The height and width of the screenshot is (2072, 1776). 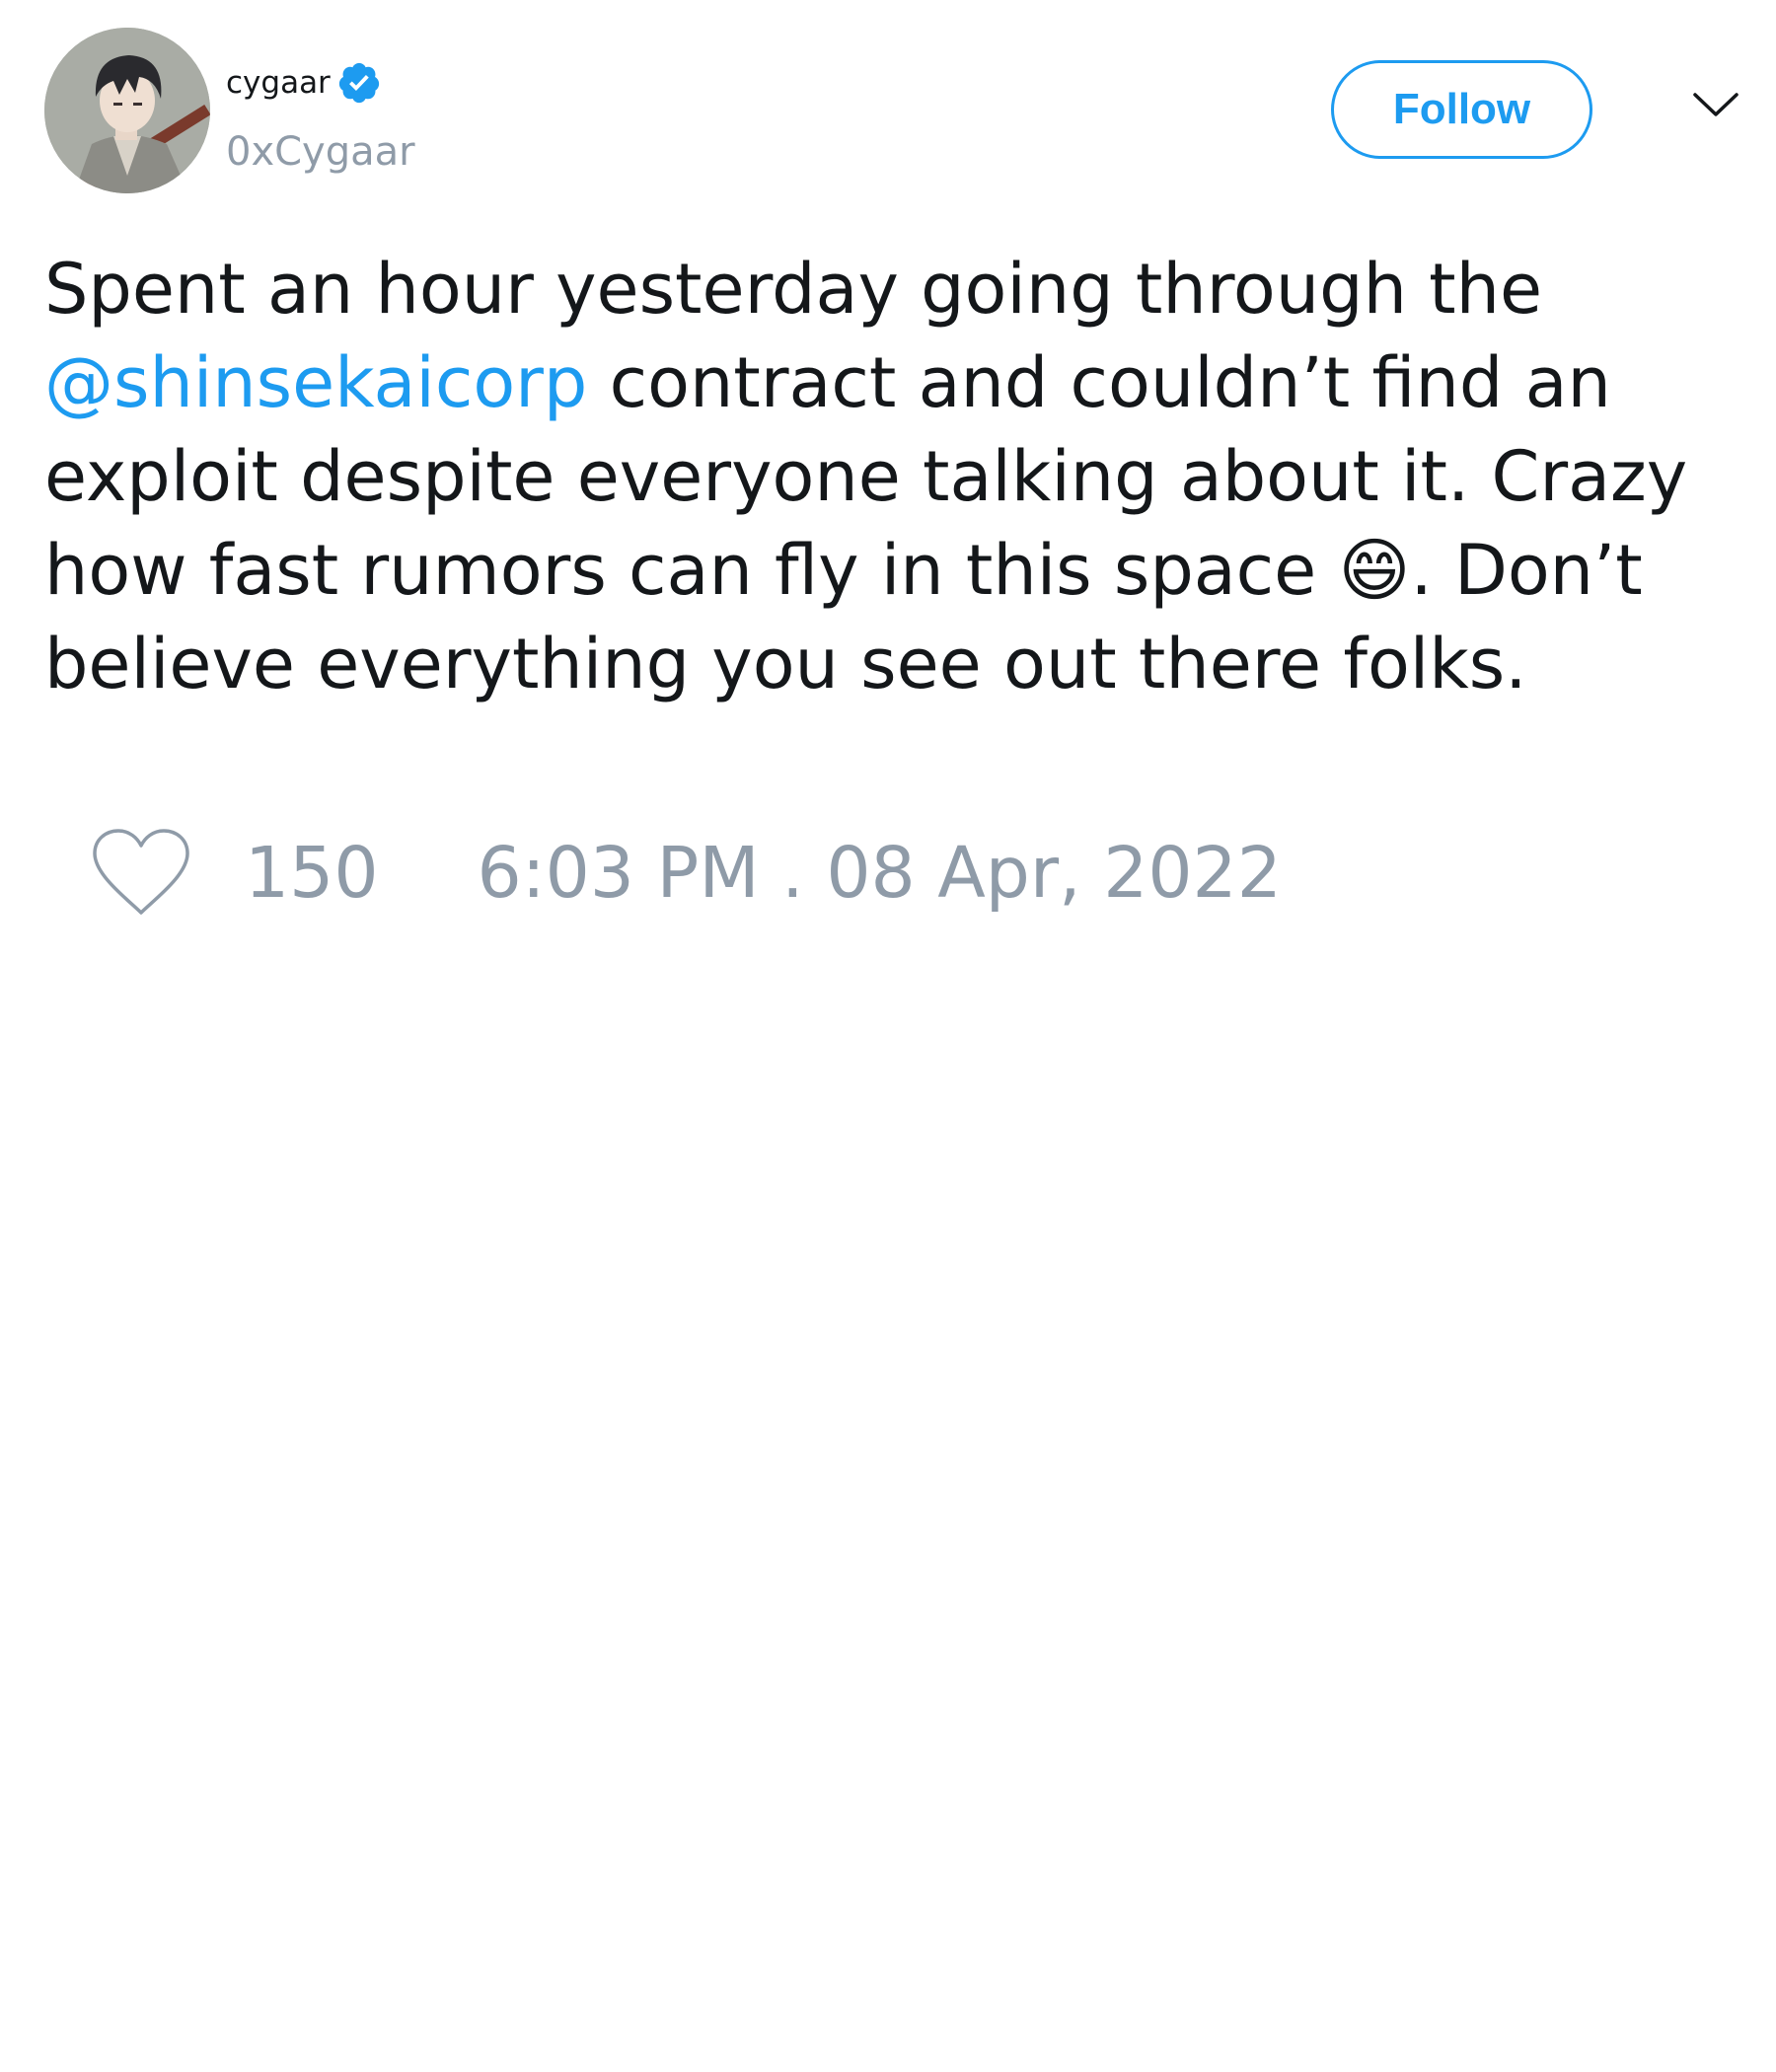 I want to click on chevron-down-icon, so click(x=1716, y=105).